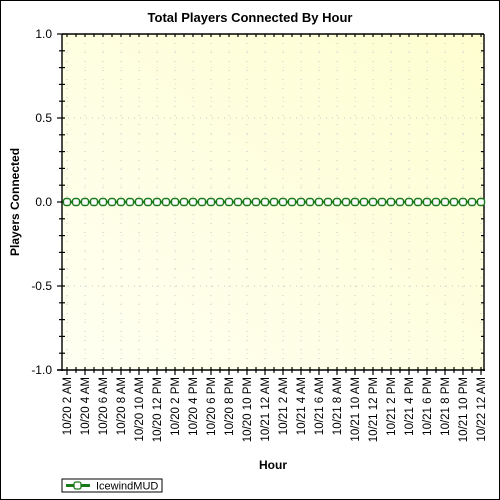 This screenshot has height=500, width=500. I want to click on y-tick-label: 1.0, so click(43, 34).